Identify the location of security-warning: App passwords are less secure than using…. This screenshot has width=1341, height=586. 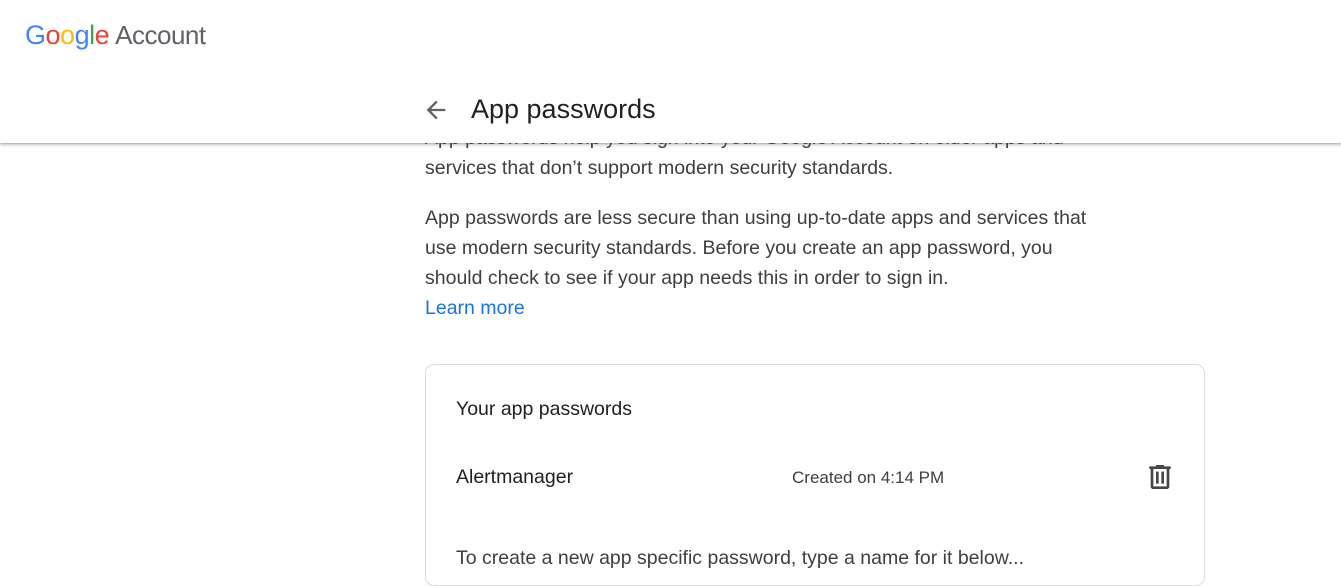
(756, 248).